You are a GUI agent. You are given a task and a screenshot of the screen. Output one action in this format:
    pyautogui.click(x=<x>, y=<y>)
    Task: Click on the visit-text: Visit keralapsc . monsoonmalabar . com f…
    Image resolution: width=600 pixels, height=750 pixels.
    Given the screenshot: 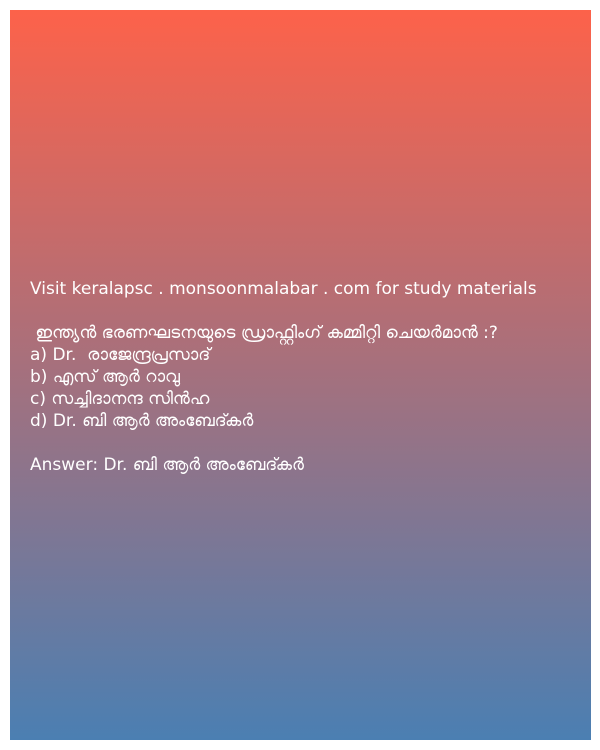 What is the action you would take?
    pyautogui.click(x=283, y=289)
    